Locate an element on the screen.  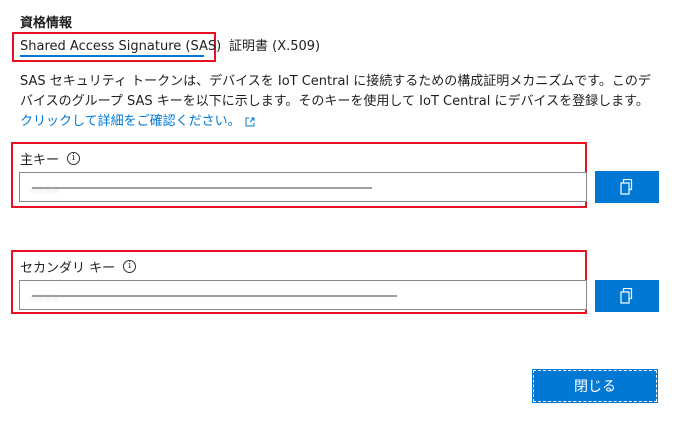
credentials-heading: 資格情報 is located at coordinates (46, 23).